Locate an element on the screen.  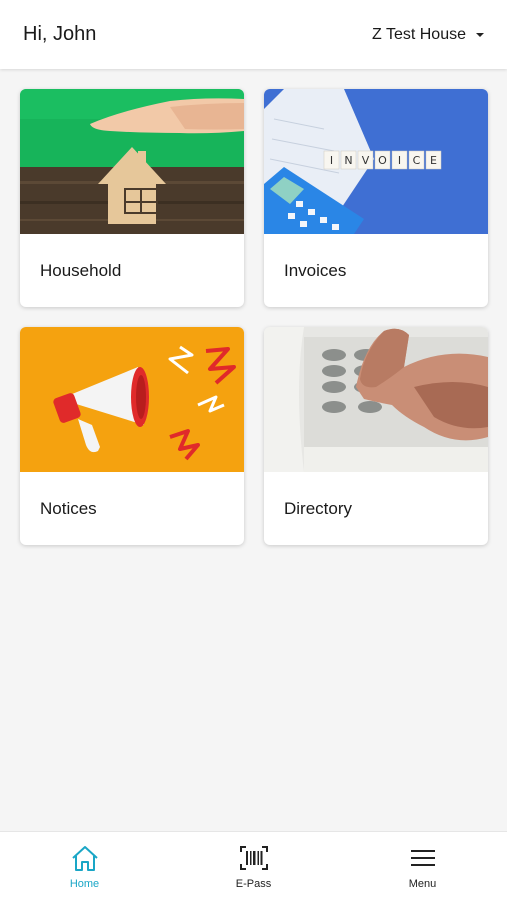
notices-label: Notices is located at coordinates (68, 508).